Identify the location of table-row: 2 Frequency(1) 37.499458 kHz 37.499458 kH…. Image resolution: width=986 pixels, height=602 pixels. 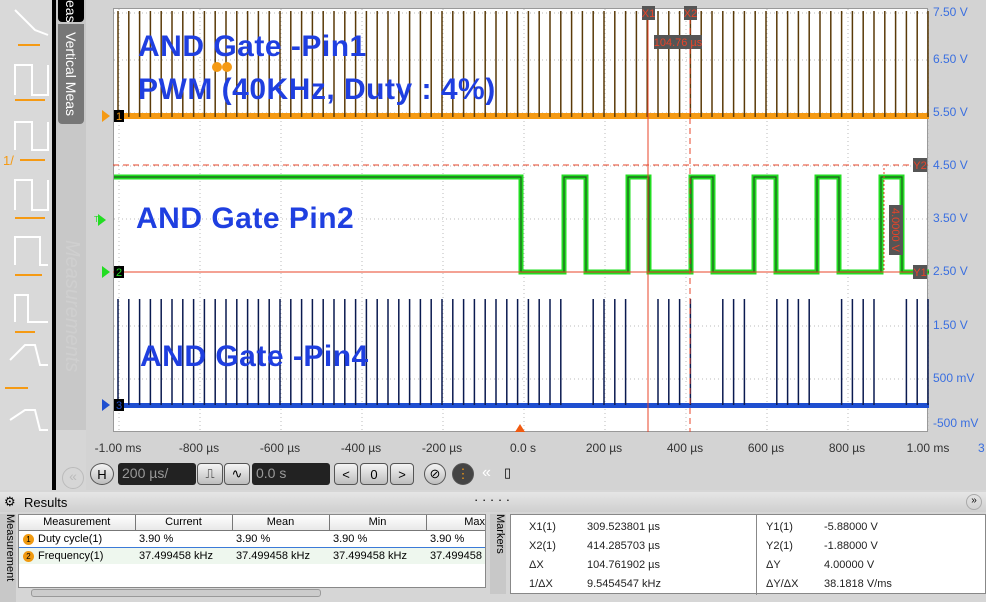
(252, 555).